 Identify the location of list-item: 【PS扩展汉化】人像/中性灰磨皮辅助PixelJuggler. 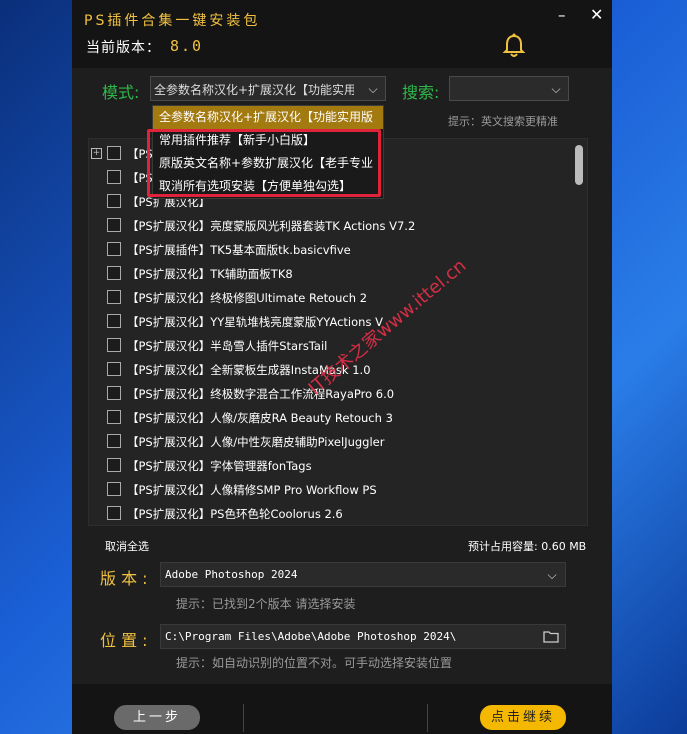
(329, 443).